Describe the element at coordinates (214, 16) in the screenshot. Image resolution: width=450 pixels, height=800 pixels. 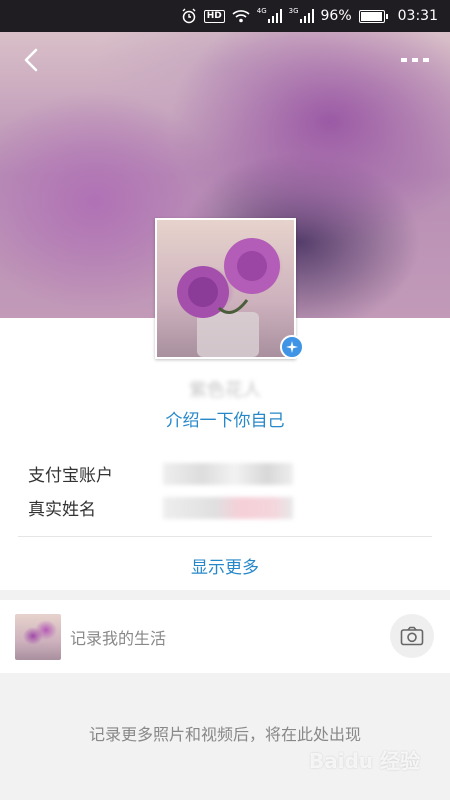
I see `hd-badge: HD` at that location.